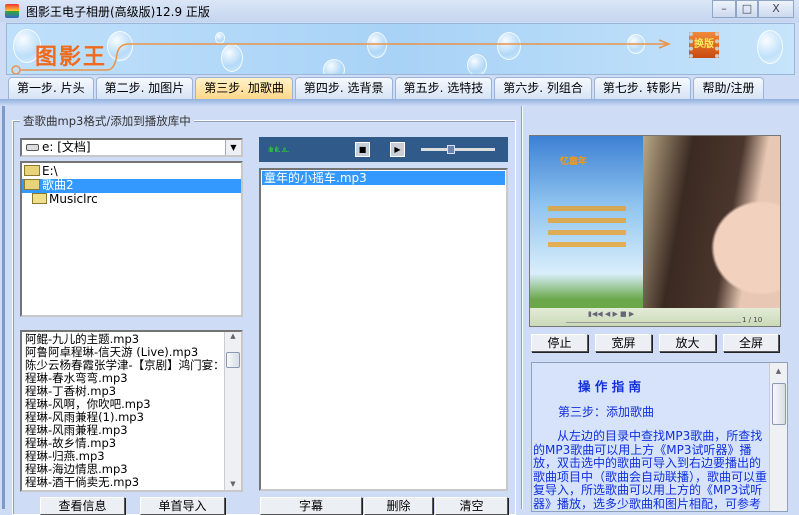  Describe the element at coordinates (611, 314) in the screenshot. I see `playback-buttons: ▮◀◀ ◀ ▶ ■ ▶` at that location.